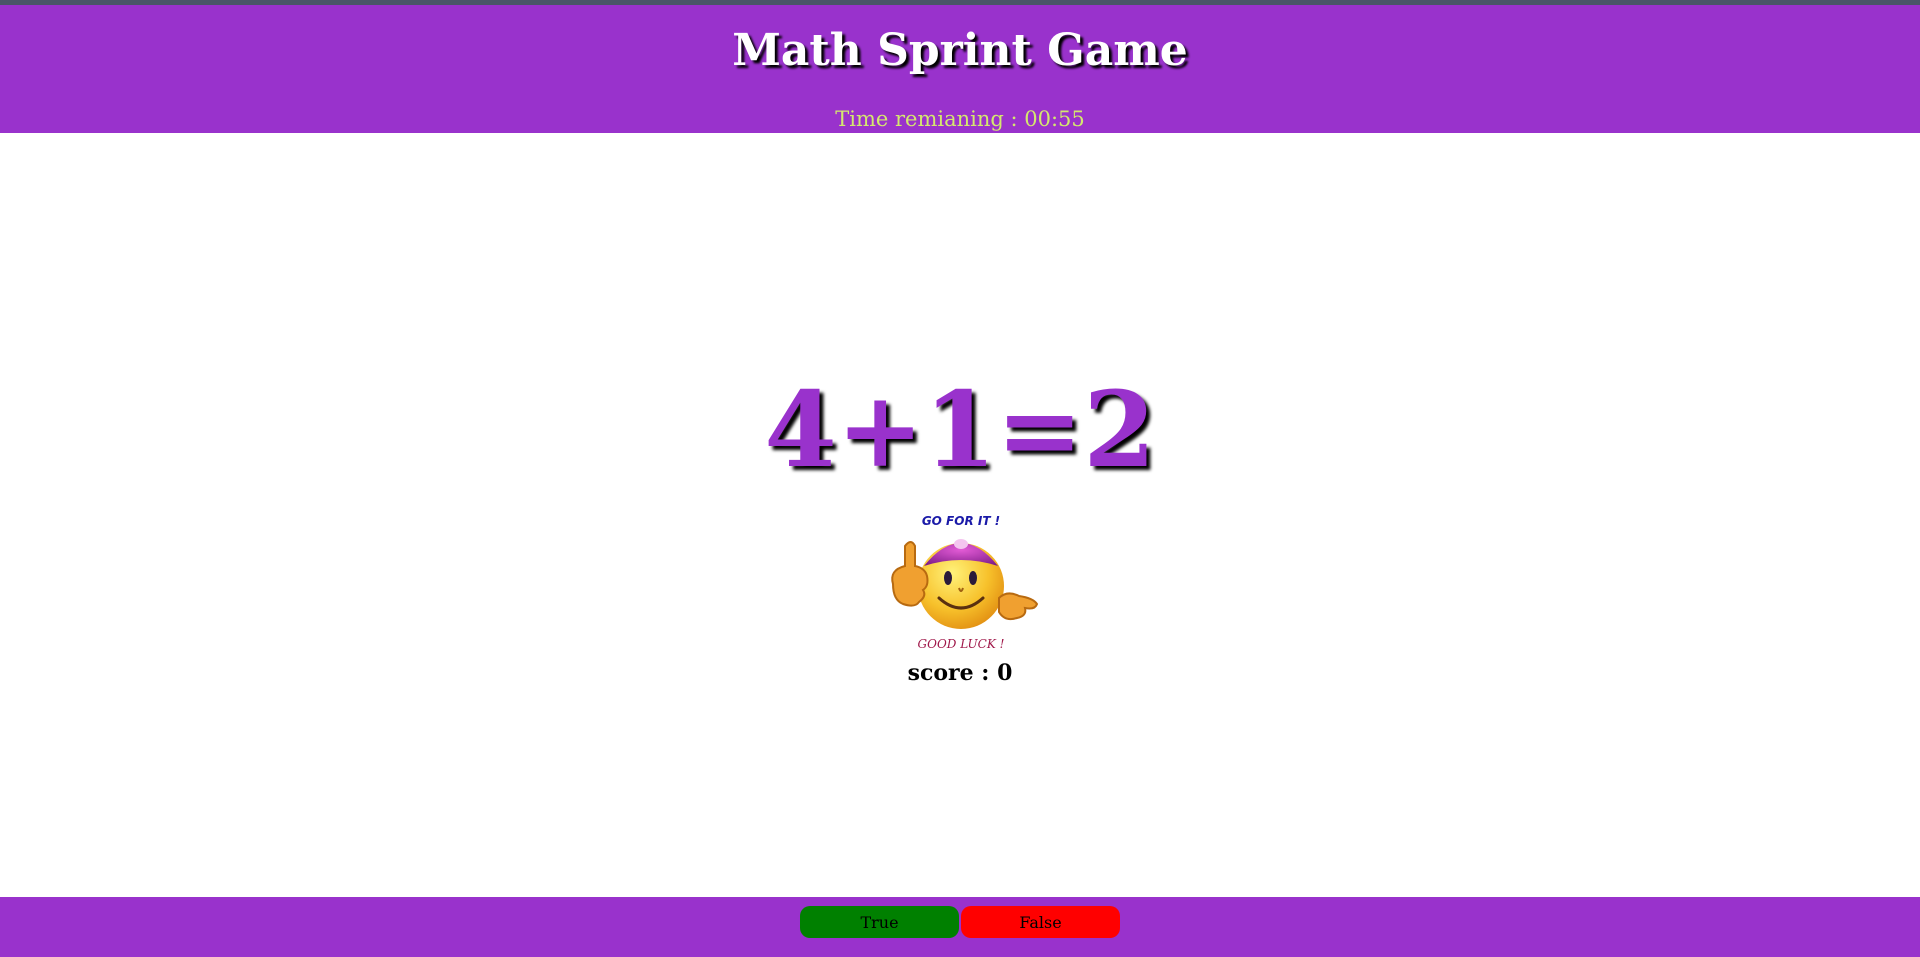 The image size is (1920, 957). Describe the element at coordinates (960, 429) in the screenshot. I see `equation-display: 4+1=2` at that location.